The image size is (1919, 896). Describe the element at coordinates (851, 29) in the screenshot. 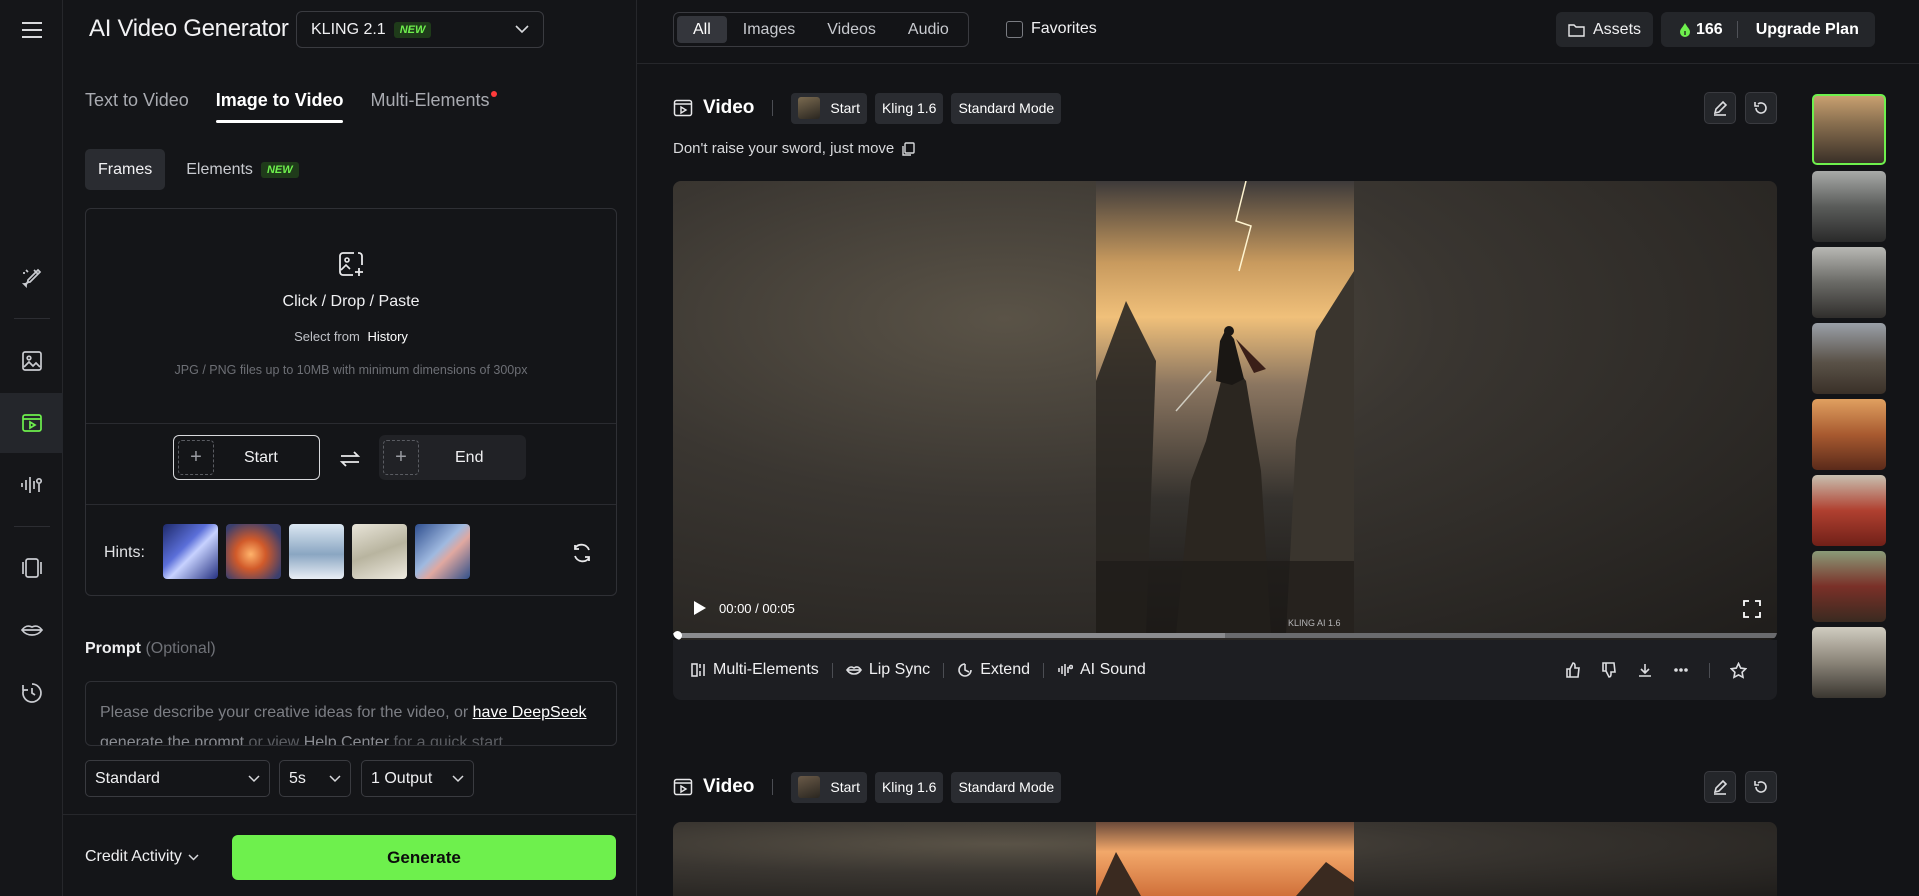

I see `filter-videos: Videos` at that location.